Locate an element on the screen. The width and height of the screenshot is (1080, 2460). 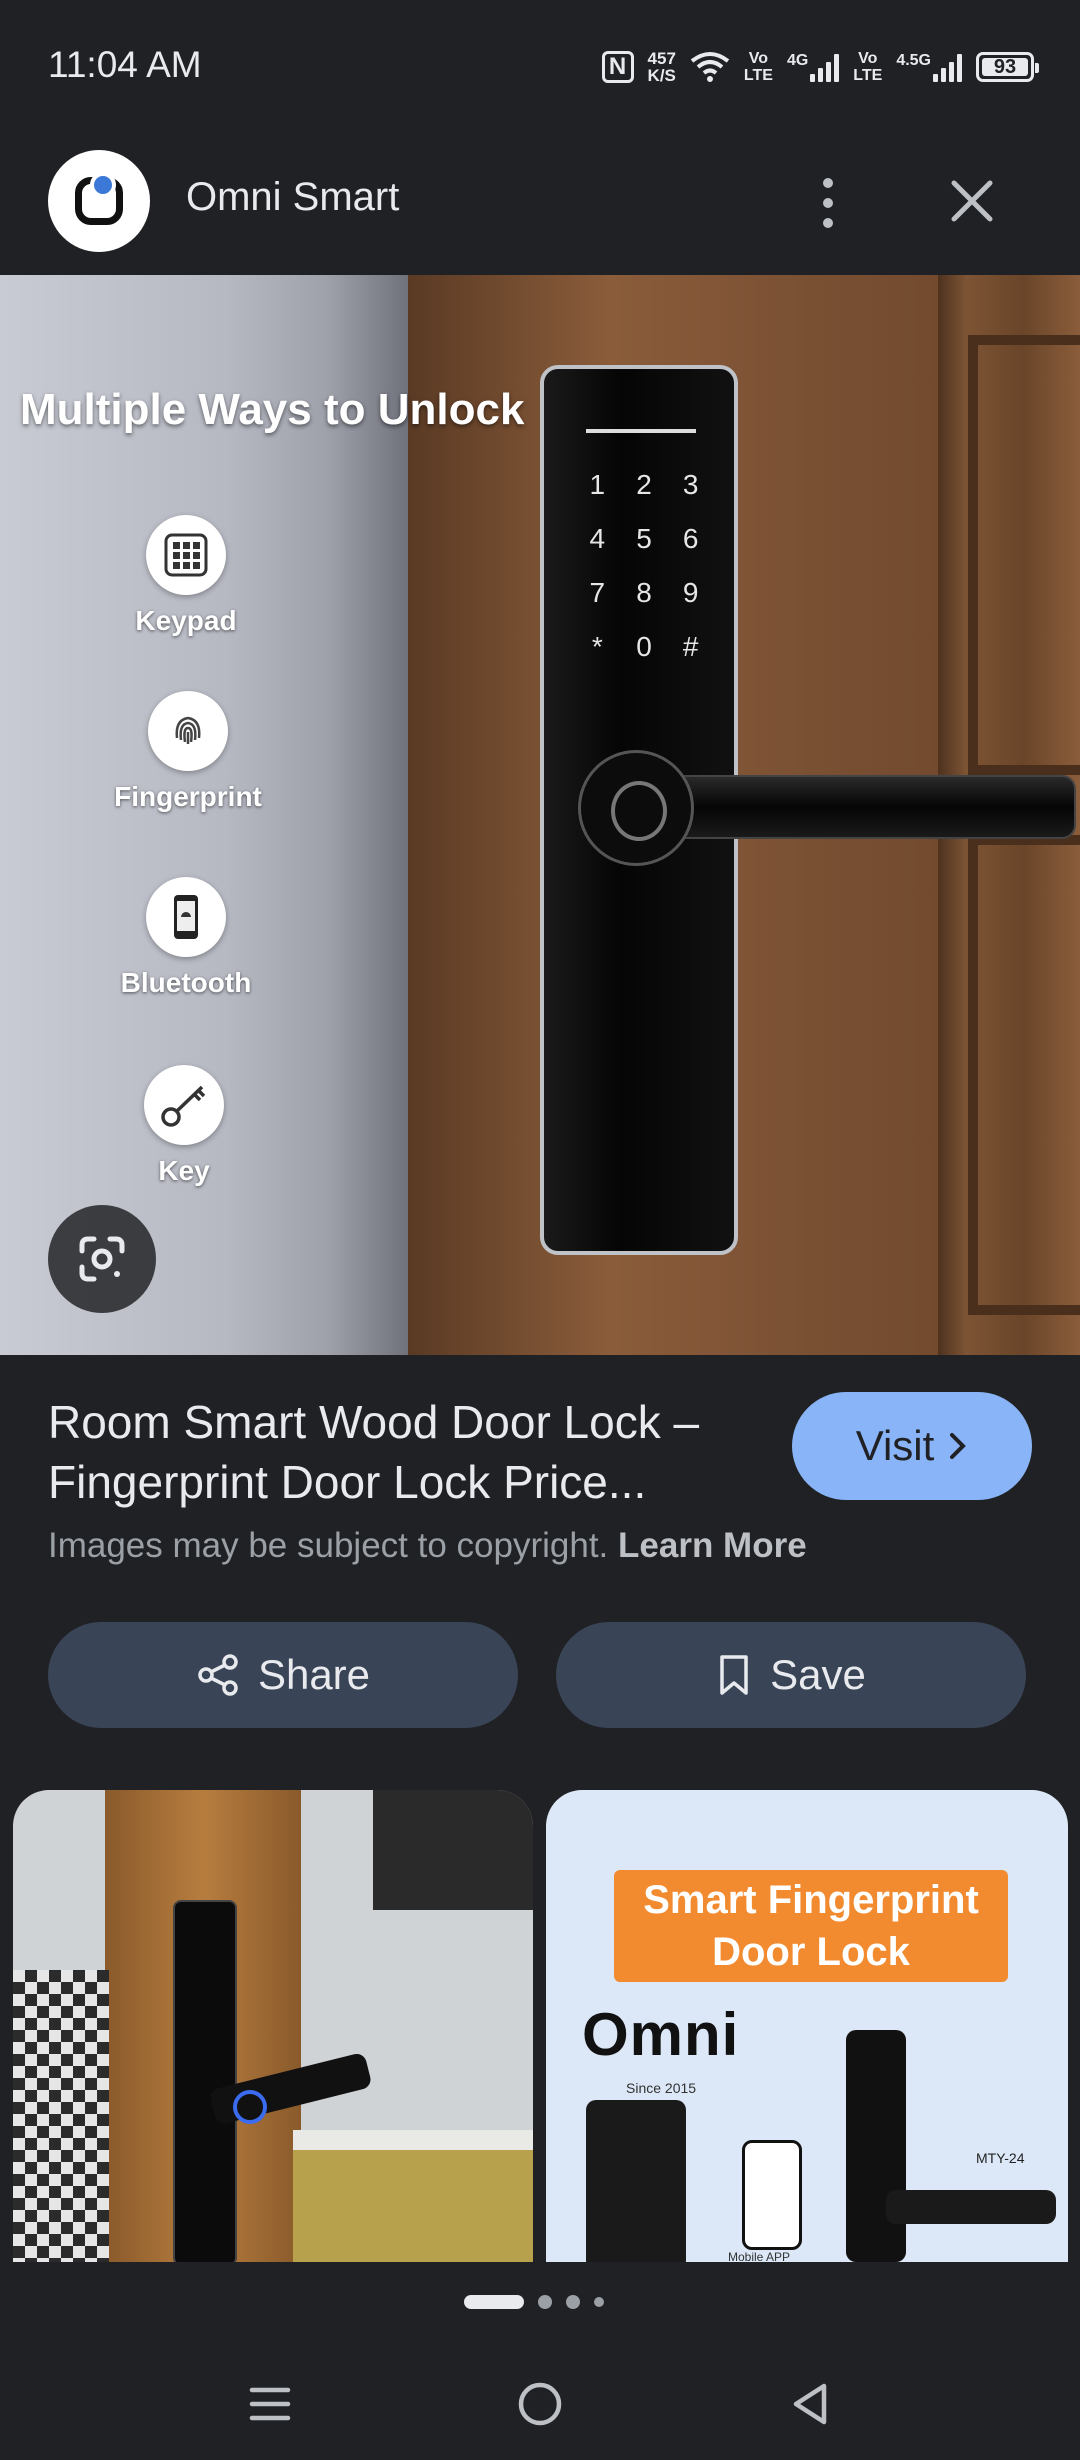
google-lens-button is located at coordinates (102, 1259).